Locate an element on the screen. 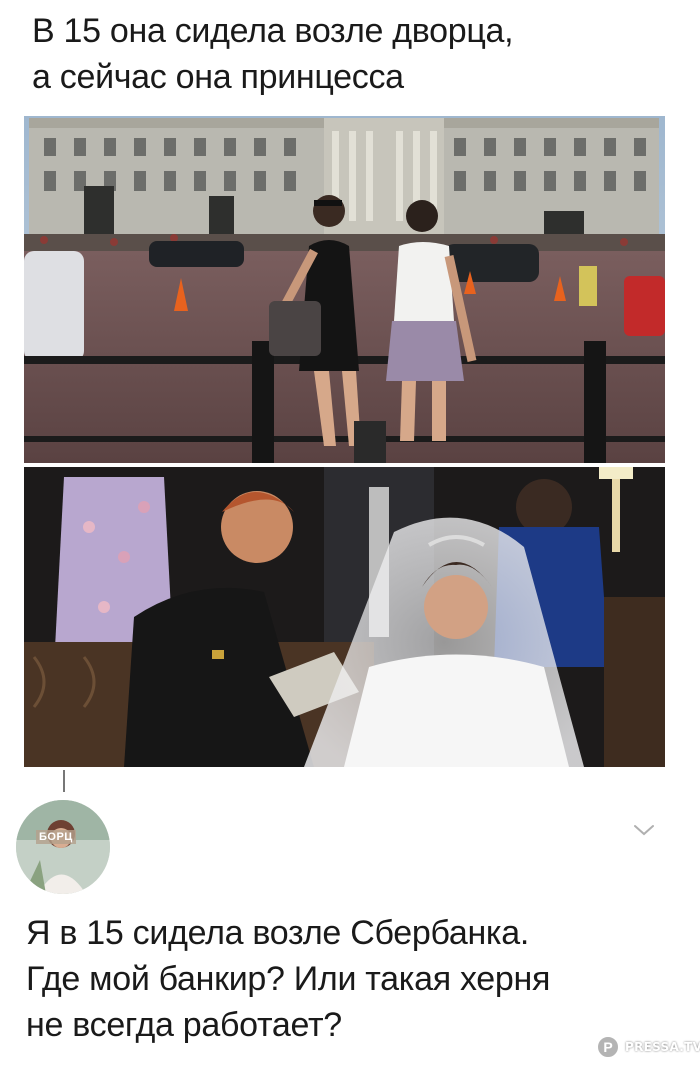 This screenshot has width=700, height=1070. watermark-logo-icon: P is located at coordinates (608, 1047).